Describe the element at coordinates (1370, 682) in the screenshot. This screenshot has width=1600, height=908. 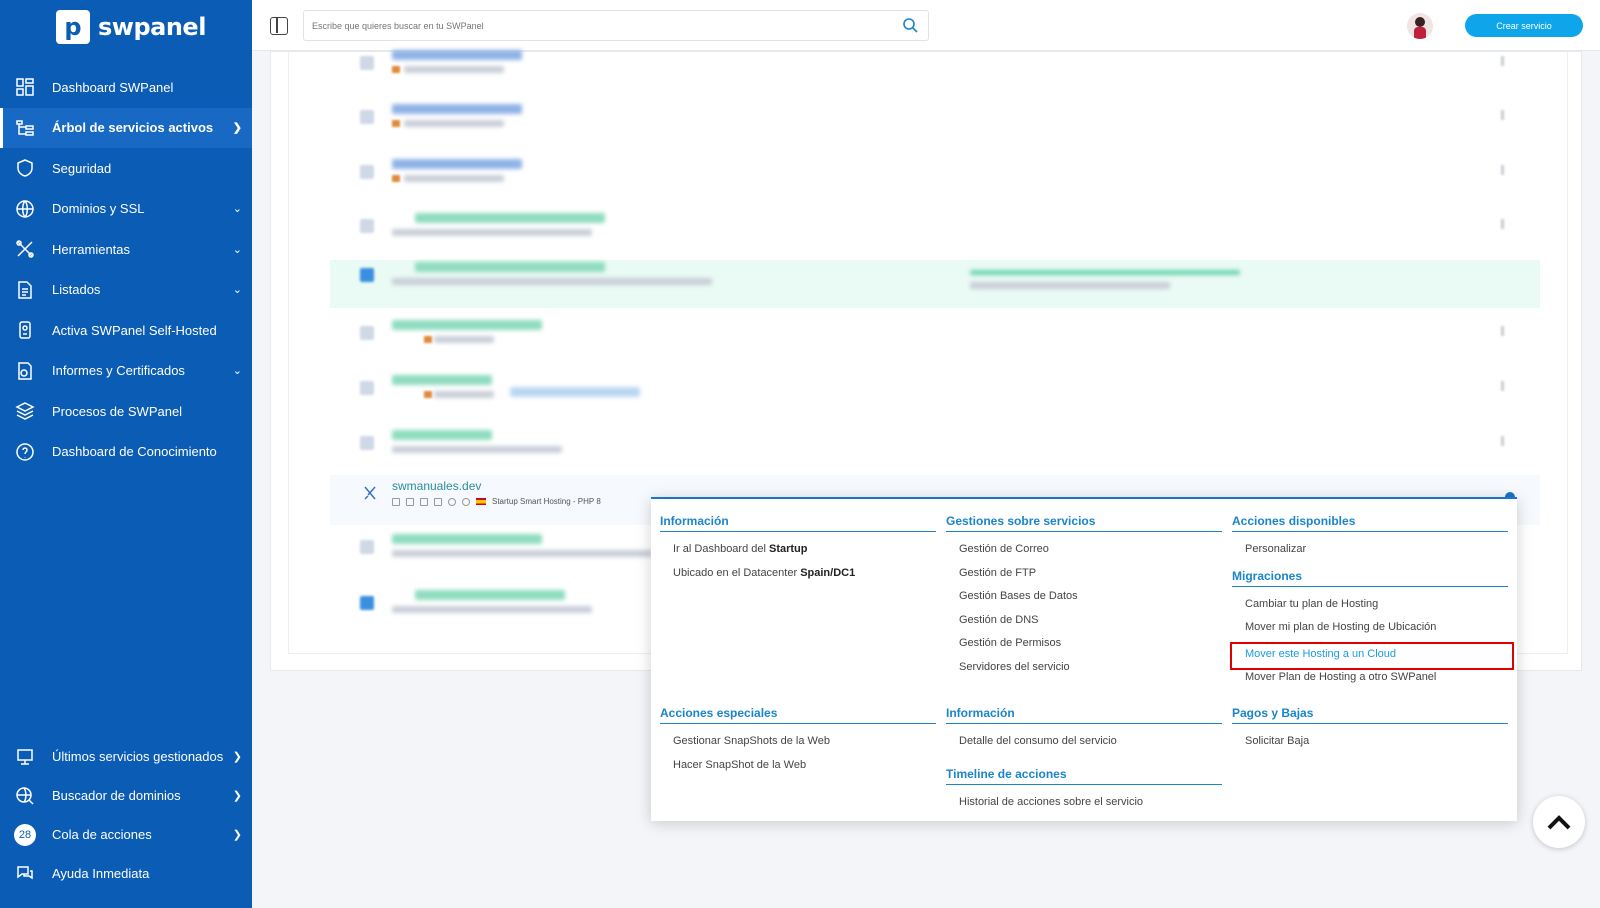
I see `menu-item-move-swpanel: Mover Plan de Hosting a otro SWPanel` at that location.